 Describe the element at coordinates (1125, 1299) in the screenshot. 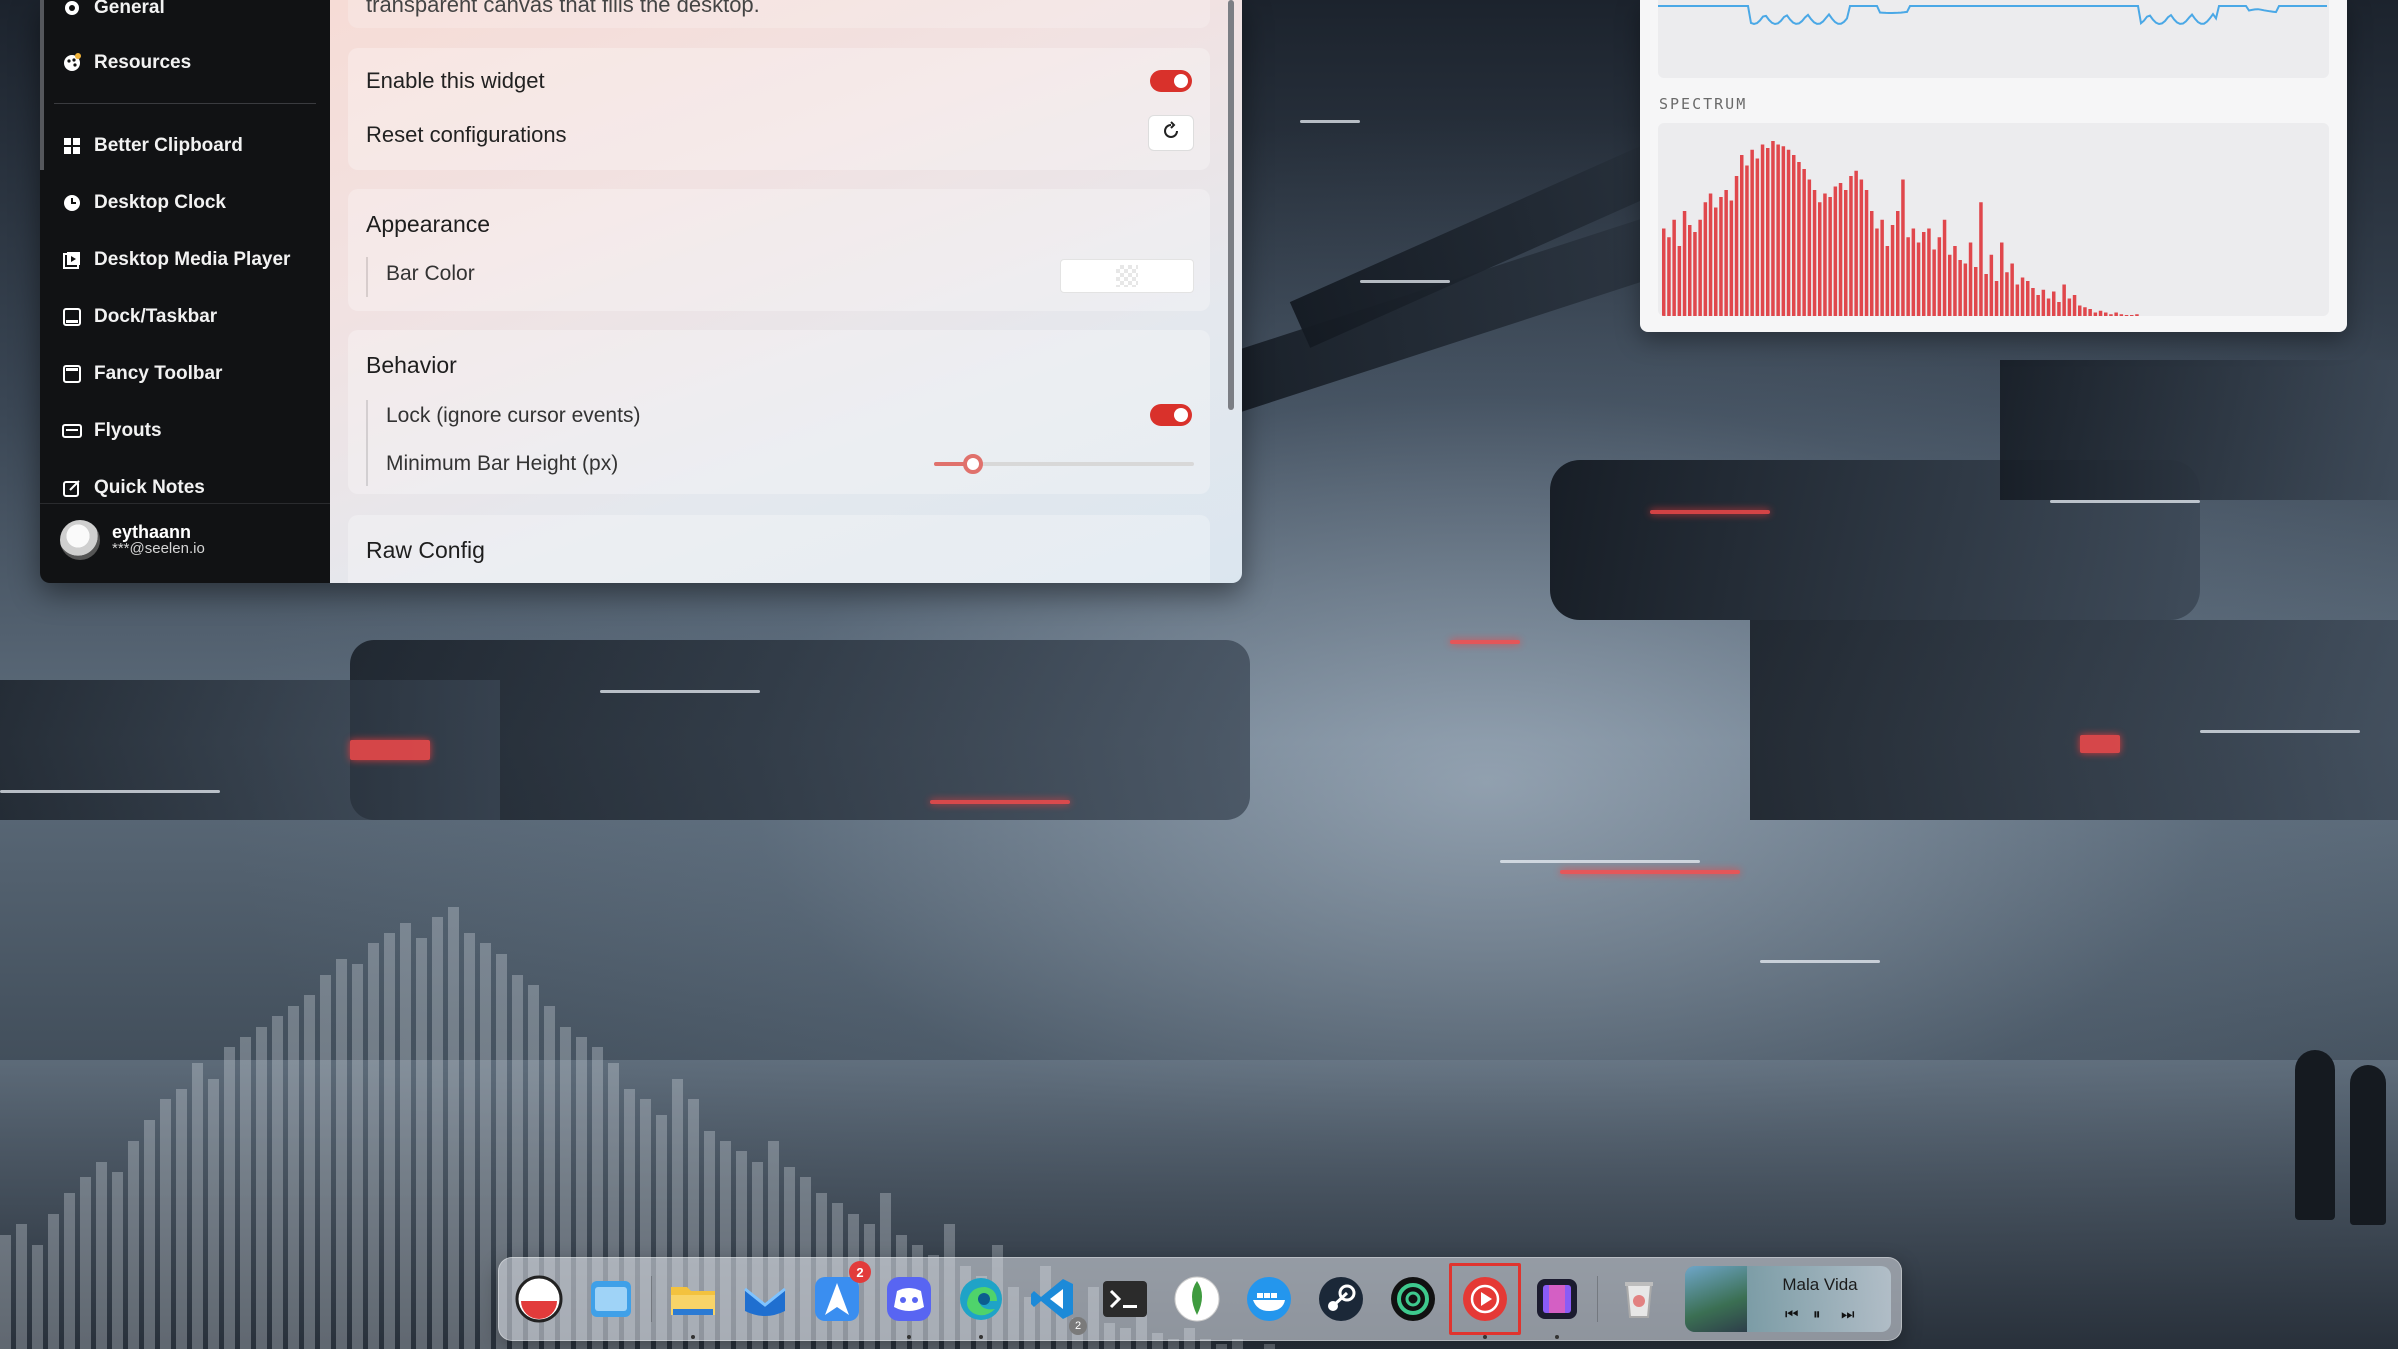

I see `dock-item-terminal` at that location.